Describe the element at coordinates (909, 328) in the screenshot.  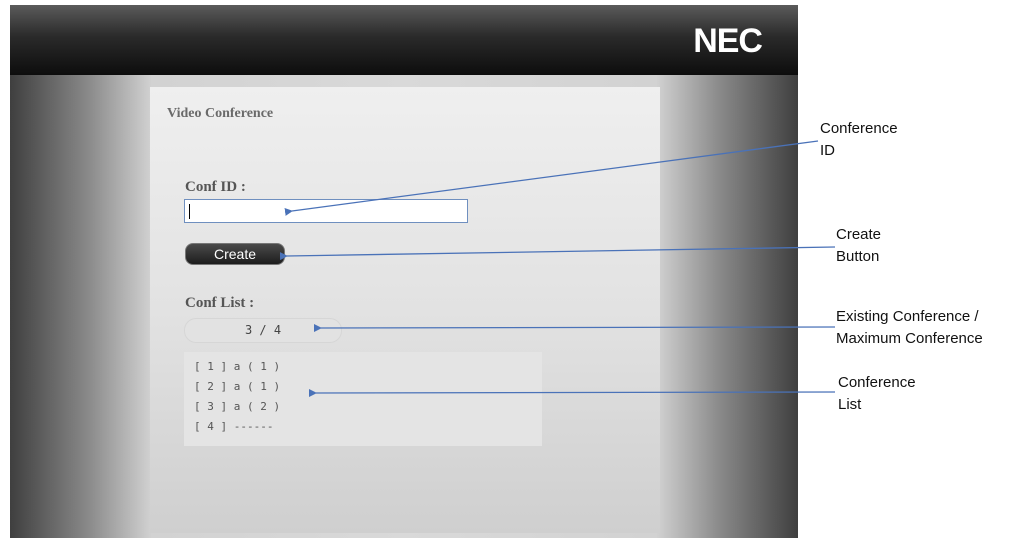
I see `count-annotation: Existing Conference / Maximum Conference` at that location.